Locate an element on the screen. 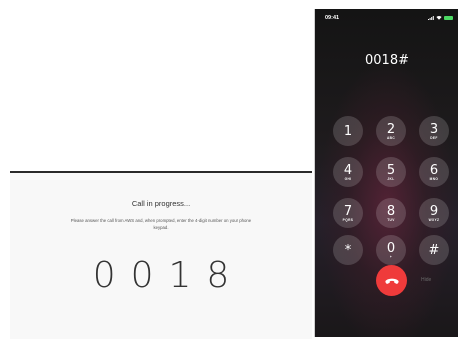 The height and width of the screenshot is (339, 458). key-digit: 3 is located at coordinates (434, 129).